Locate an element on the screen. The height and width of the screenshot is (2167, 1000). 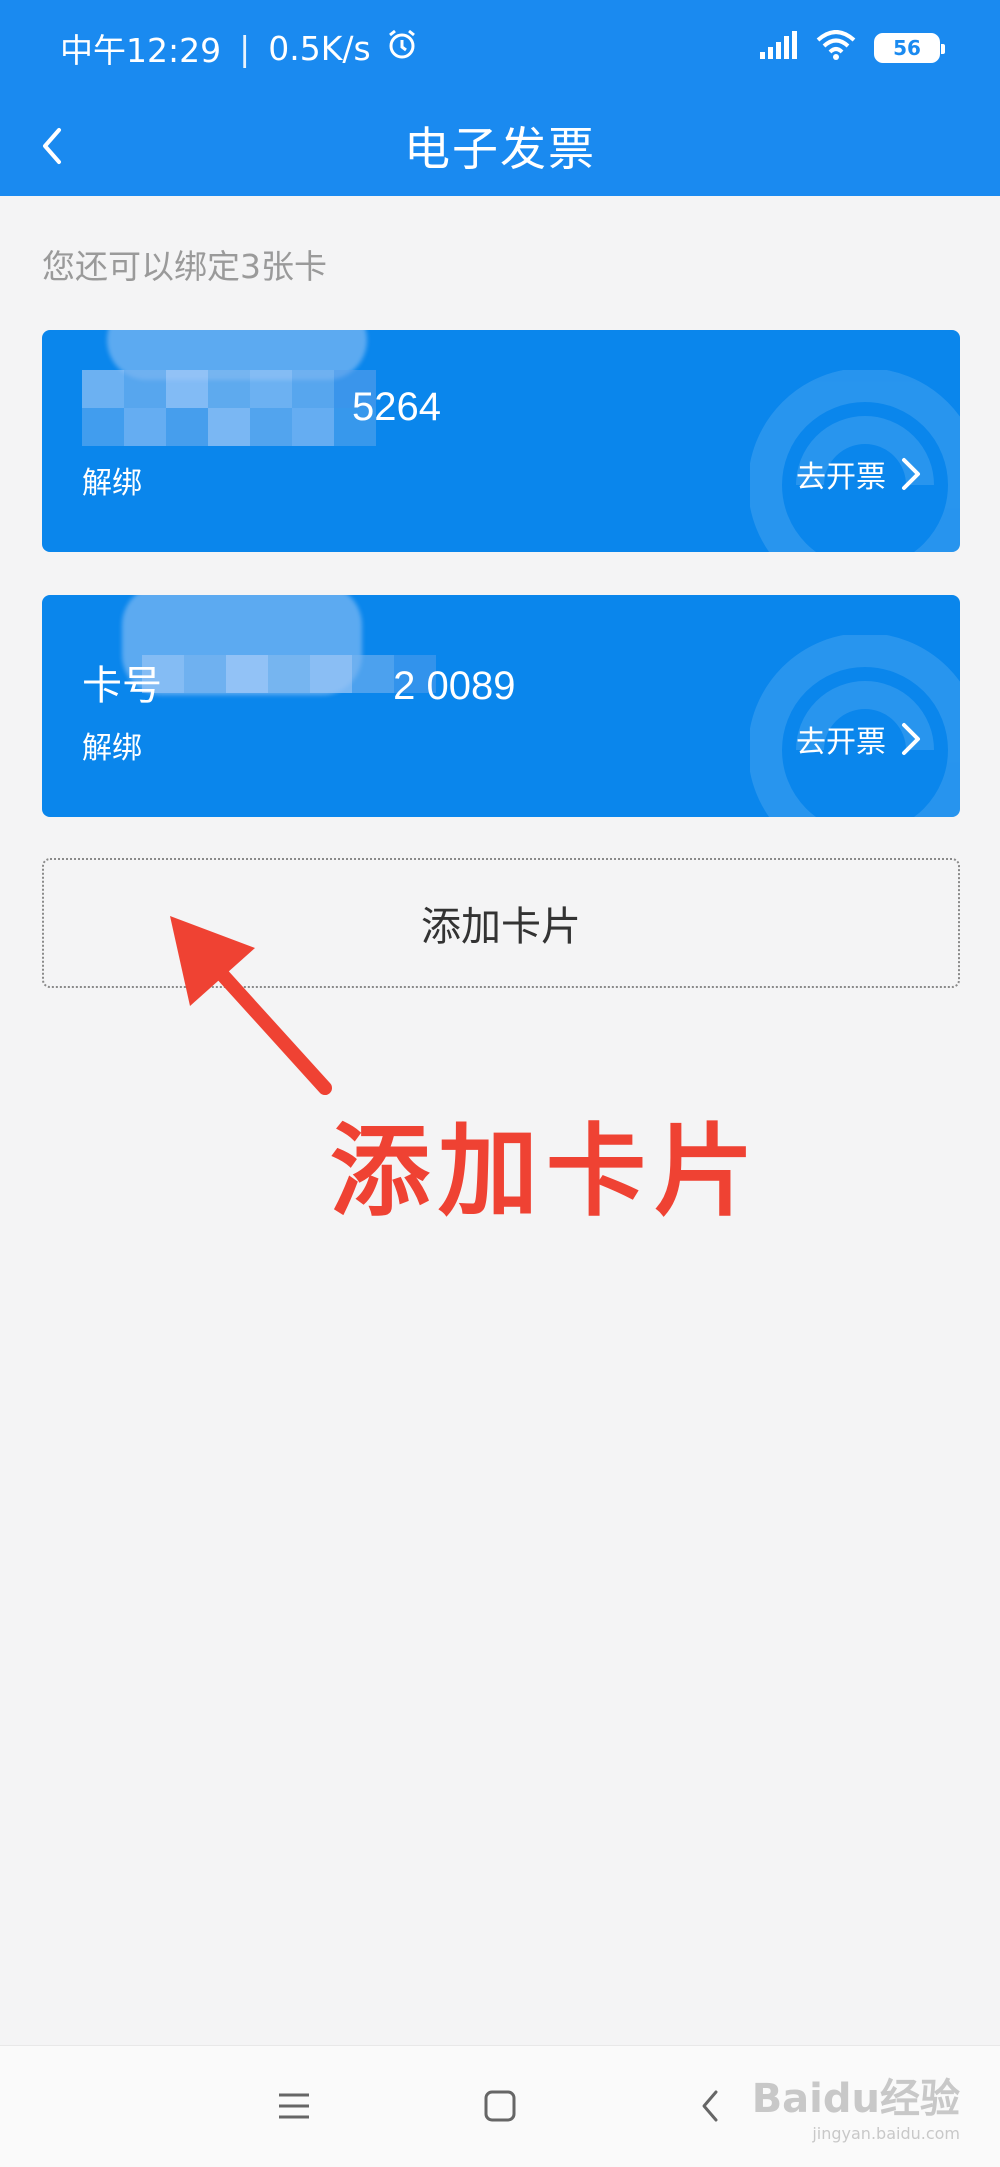
square-icon is located at coordinates (500, 2106).